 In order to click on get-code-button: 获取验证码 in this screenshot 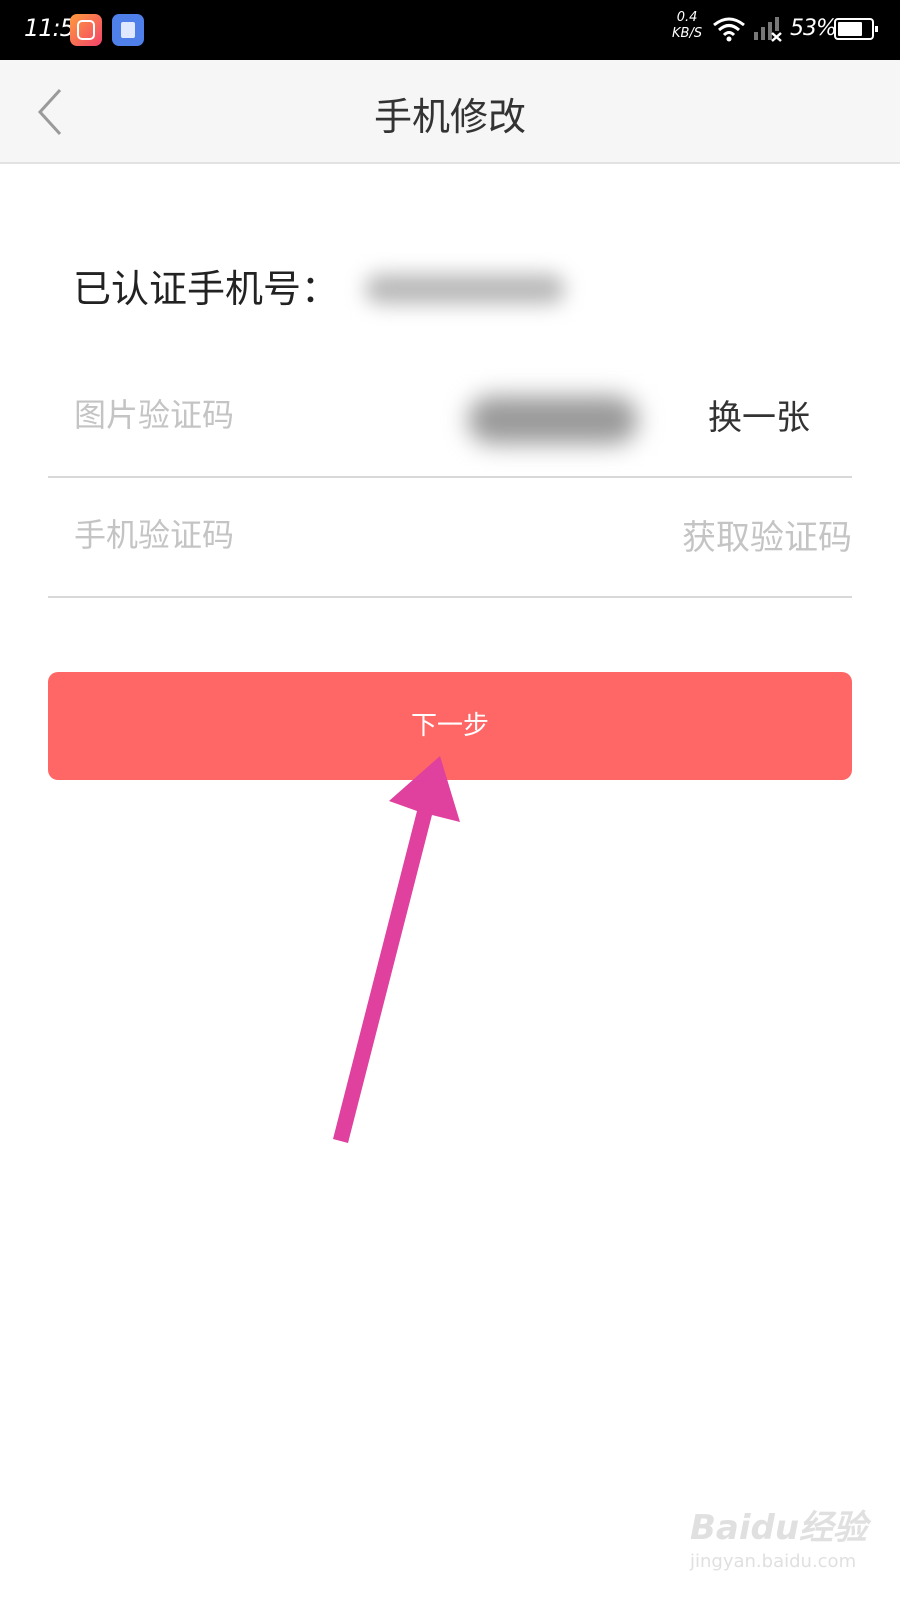, I will do `click(767, 534)`.